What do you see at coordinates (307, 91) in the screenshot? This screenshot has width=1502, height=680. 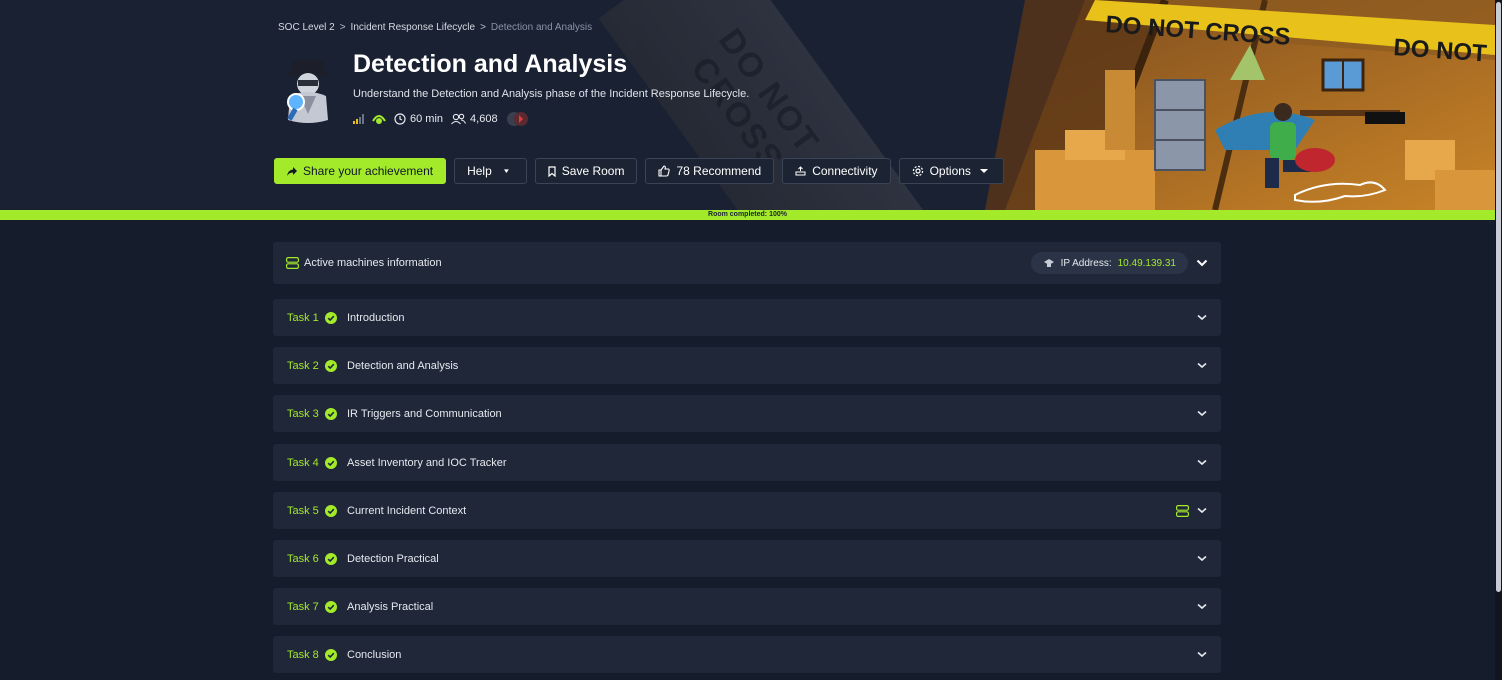 I see `room-logo-icon` at bounding box center [307, 91].